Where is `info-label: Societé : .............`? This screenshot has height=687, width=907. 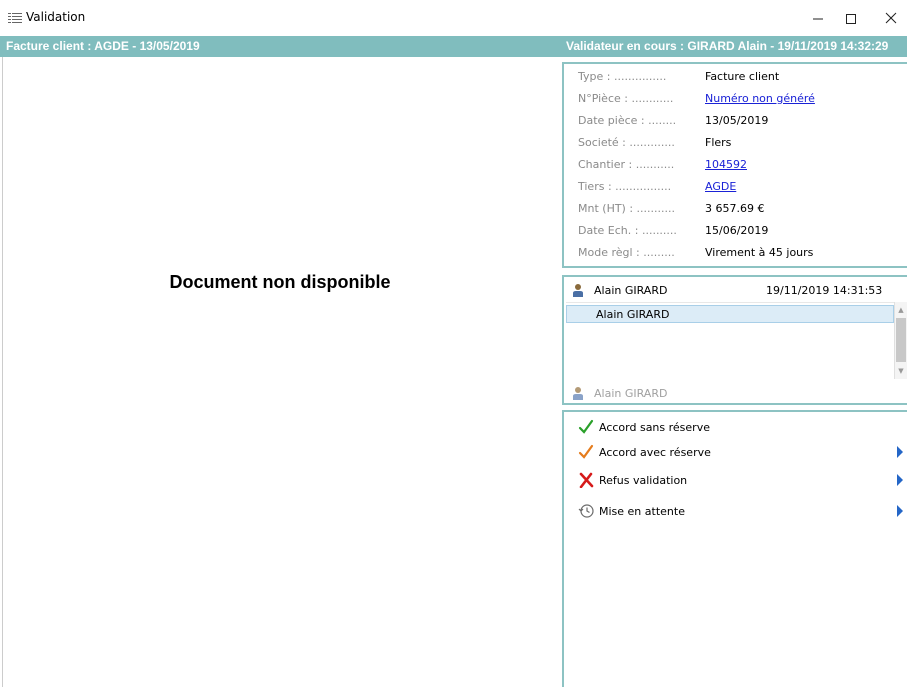
info-label: Societé : ............. is located at coordinates (626, 142).